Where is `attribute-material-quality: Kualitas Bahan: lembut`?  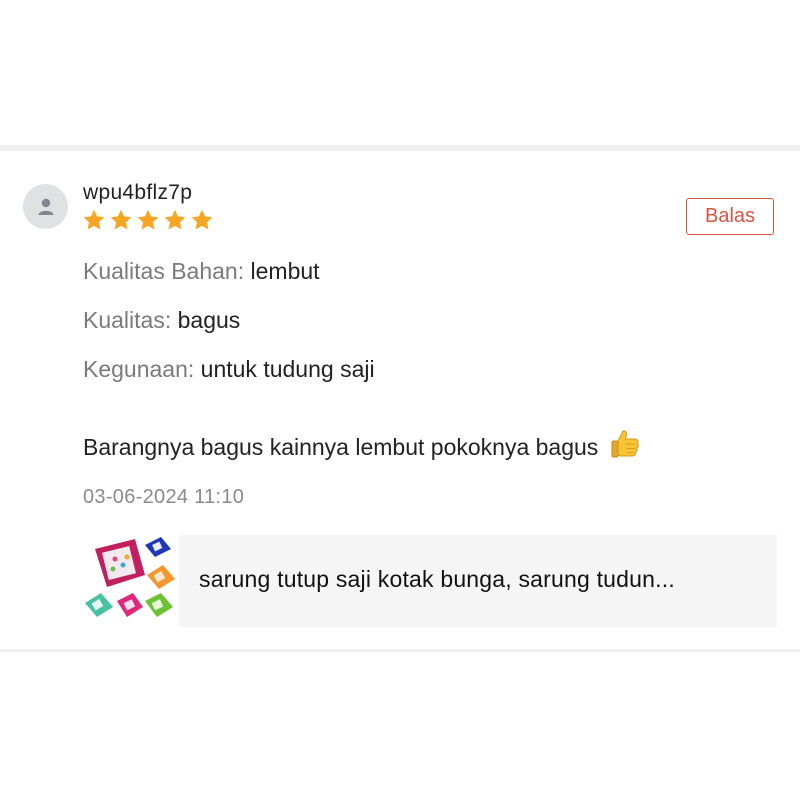
attribute-material-quality: Kualitas Bahan: lembut is located at coordinates (201, 271).